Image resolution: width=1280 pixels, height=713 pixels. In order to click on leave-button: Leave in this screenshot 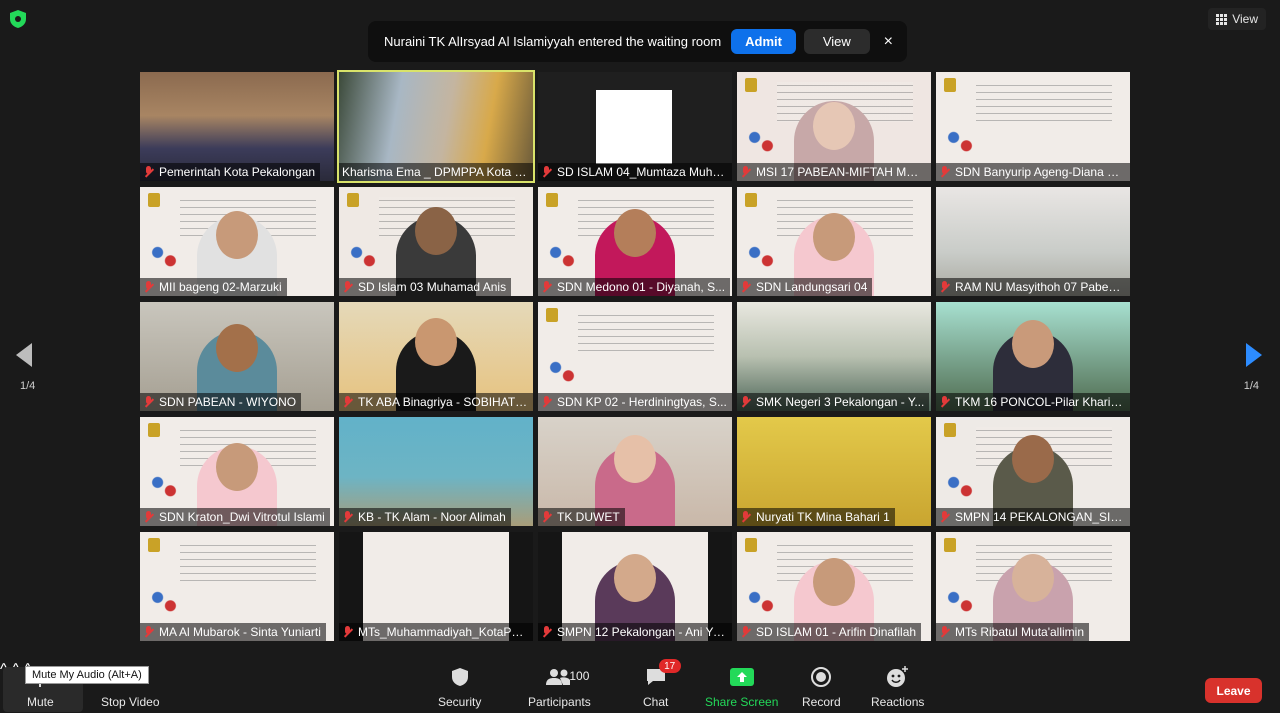, I will do `click(1233, 690)`.